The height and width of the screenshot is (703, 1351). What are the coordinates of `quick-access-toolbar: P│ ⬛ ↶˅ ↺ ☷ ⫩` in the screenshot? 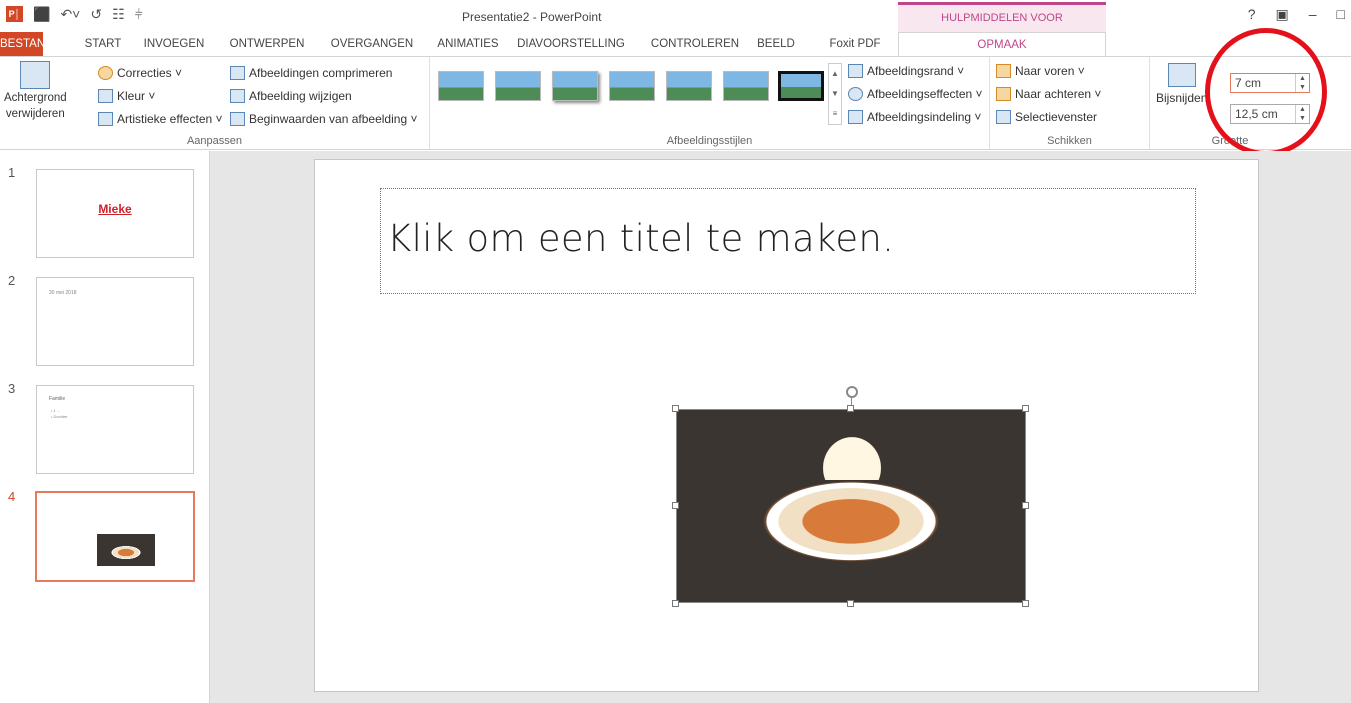 It's located at (74, 14).